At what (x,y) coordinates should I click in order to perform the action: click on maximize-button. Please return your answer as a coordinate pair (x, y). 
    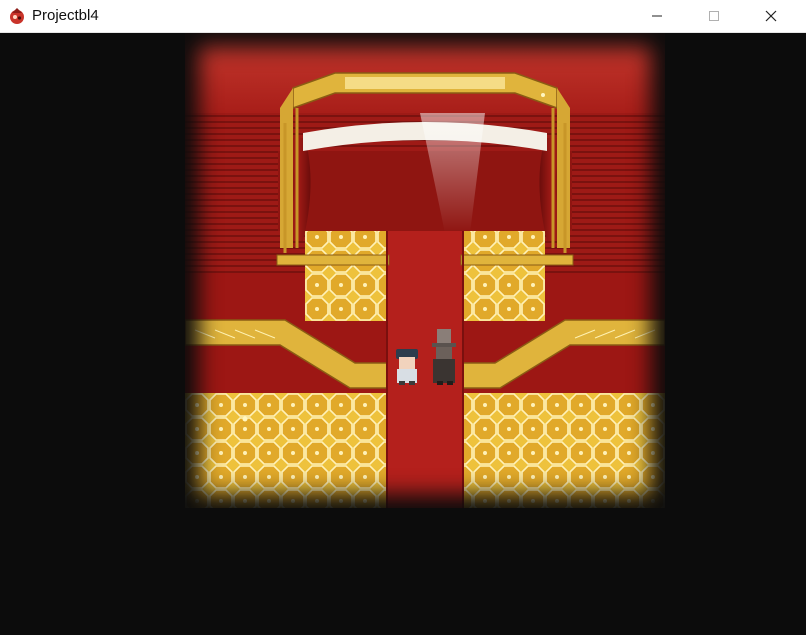
    Looking at the image, I should click on (714, 16).